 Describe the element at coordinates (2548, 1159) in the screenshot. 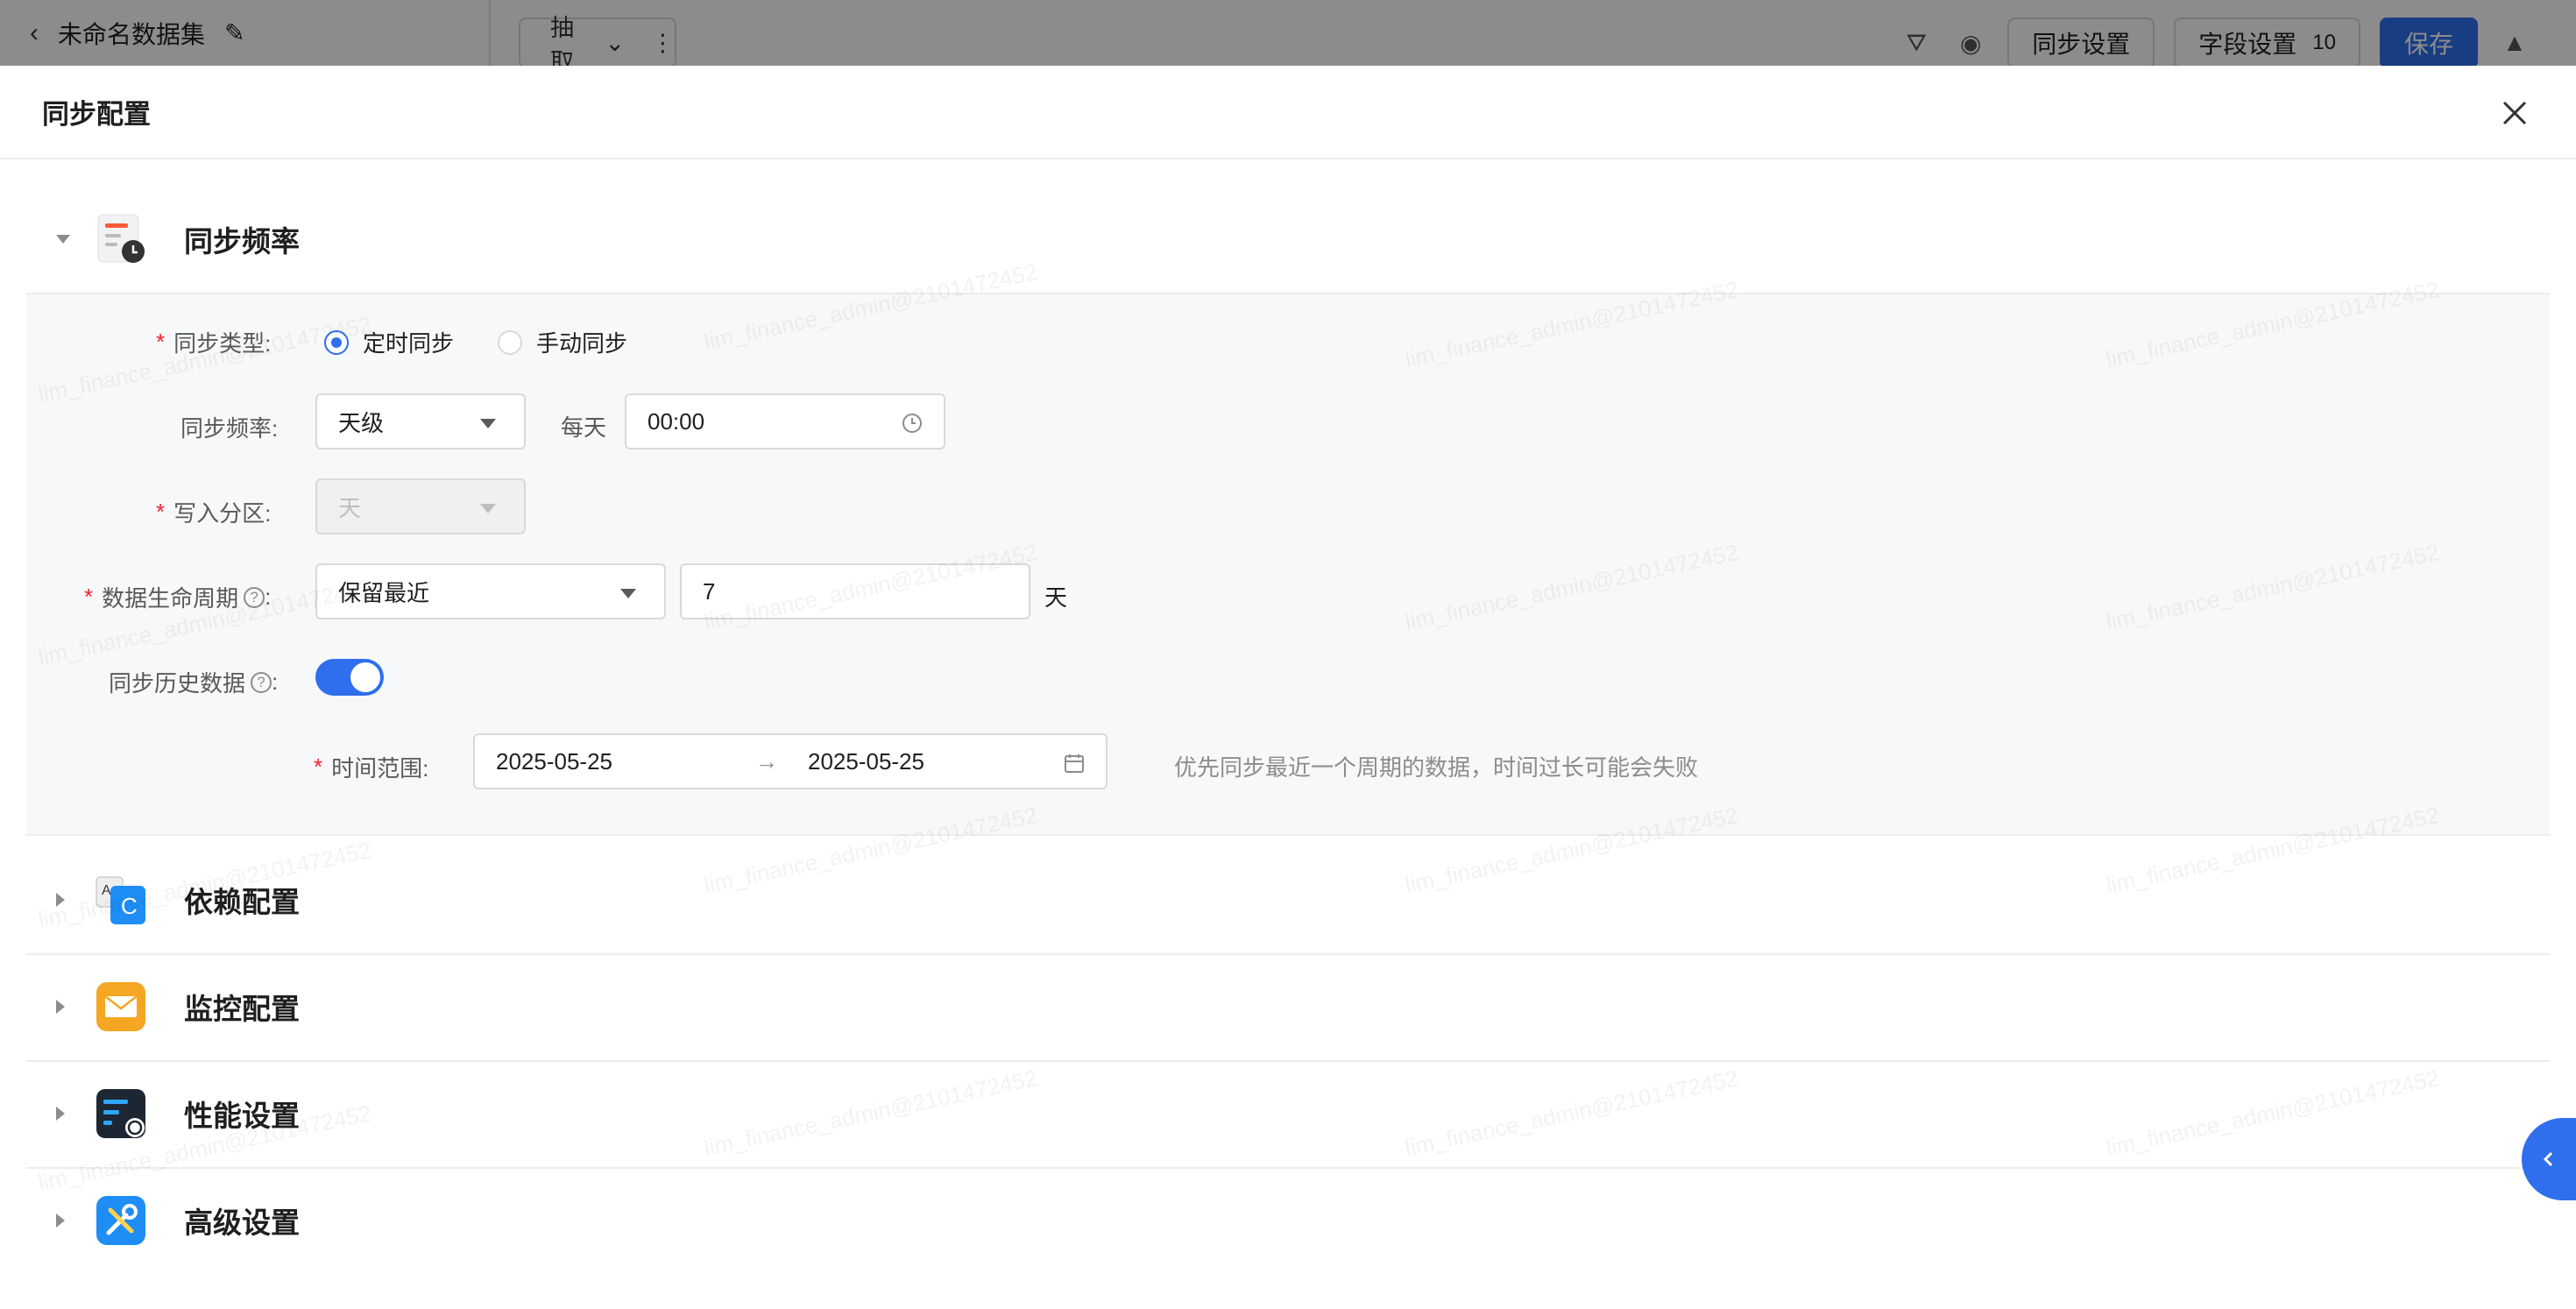

I see `chevron-left-icon` at that location.